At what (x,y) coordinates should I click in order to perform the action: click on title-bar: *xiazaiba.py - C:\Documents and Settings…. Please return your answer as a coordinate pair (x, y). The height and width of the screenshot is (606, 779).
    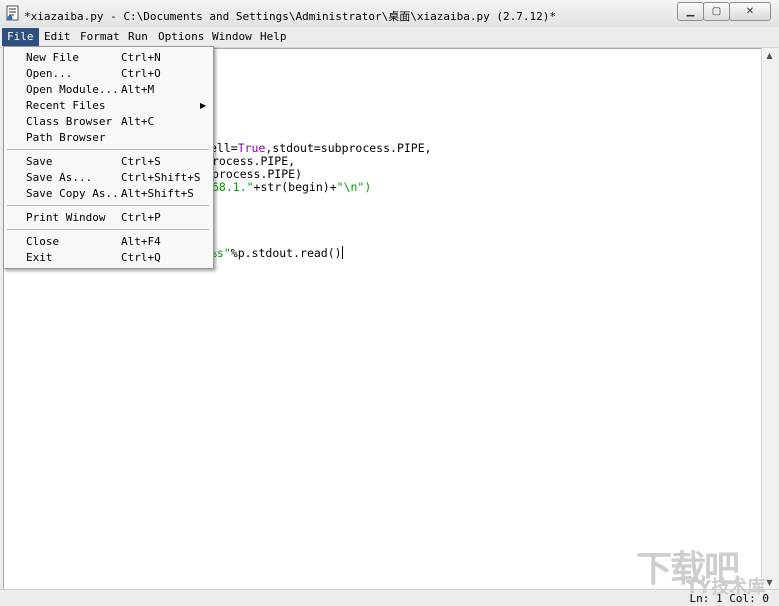
    Looking at the image, I should click on (389, 14).